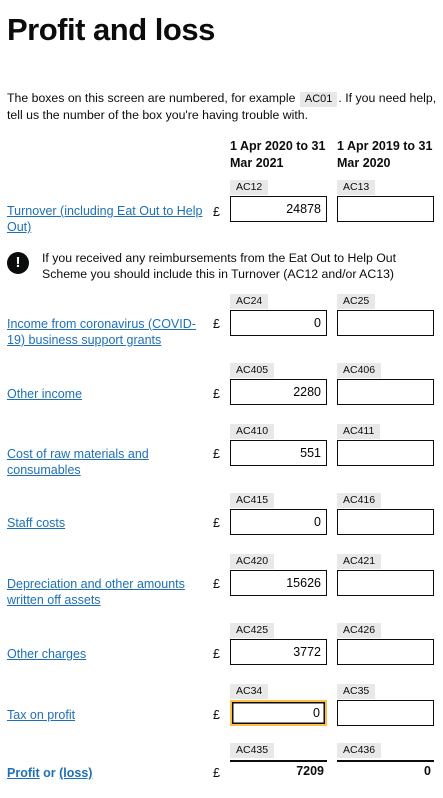 This screenshot has height=798, width=443. I want to click on turnover-link: Turnover (including Eat Out to Help Out), so click(107, 219).